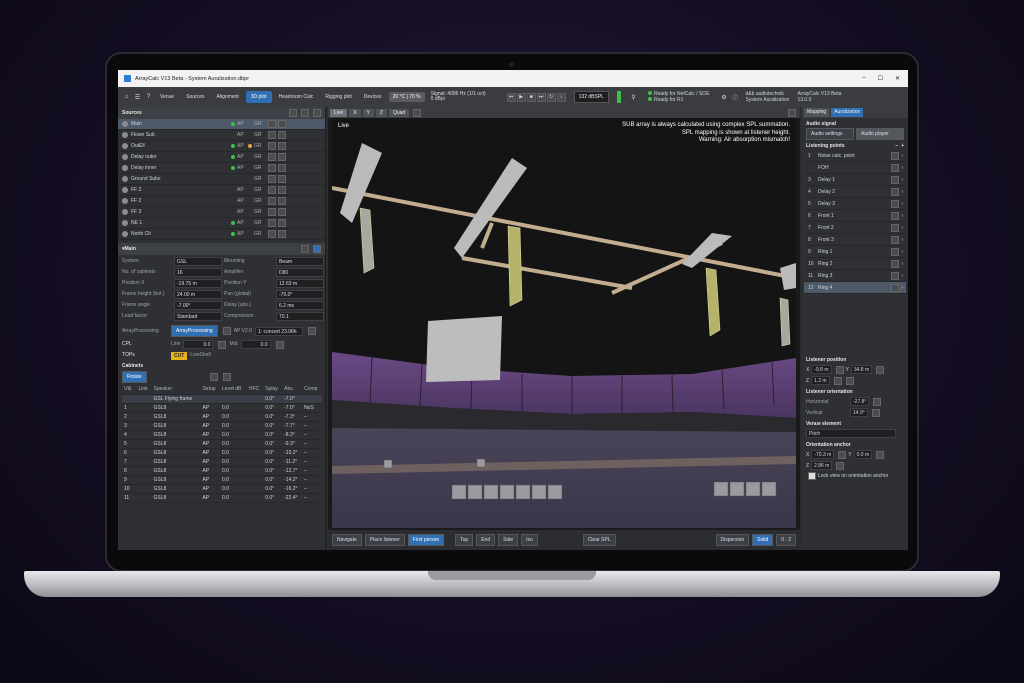  Describe the element at coordinates (561, 97) in the screenshot. I see `speaker-icon: ♪` at that location.